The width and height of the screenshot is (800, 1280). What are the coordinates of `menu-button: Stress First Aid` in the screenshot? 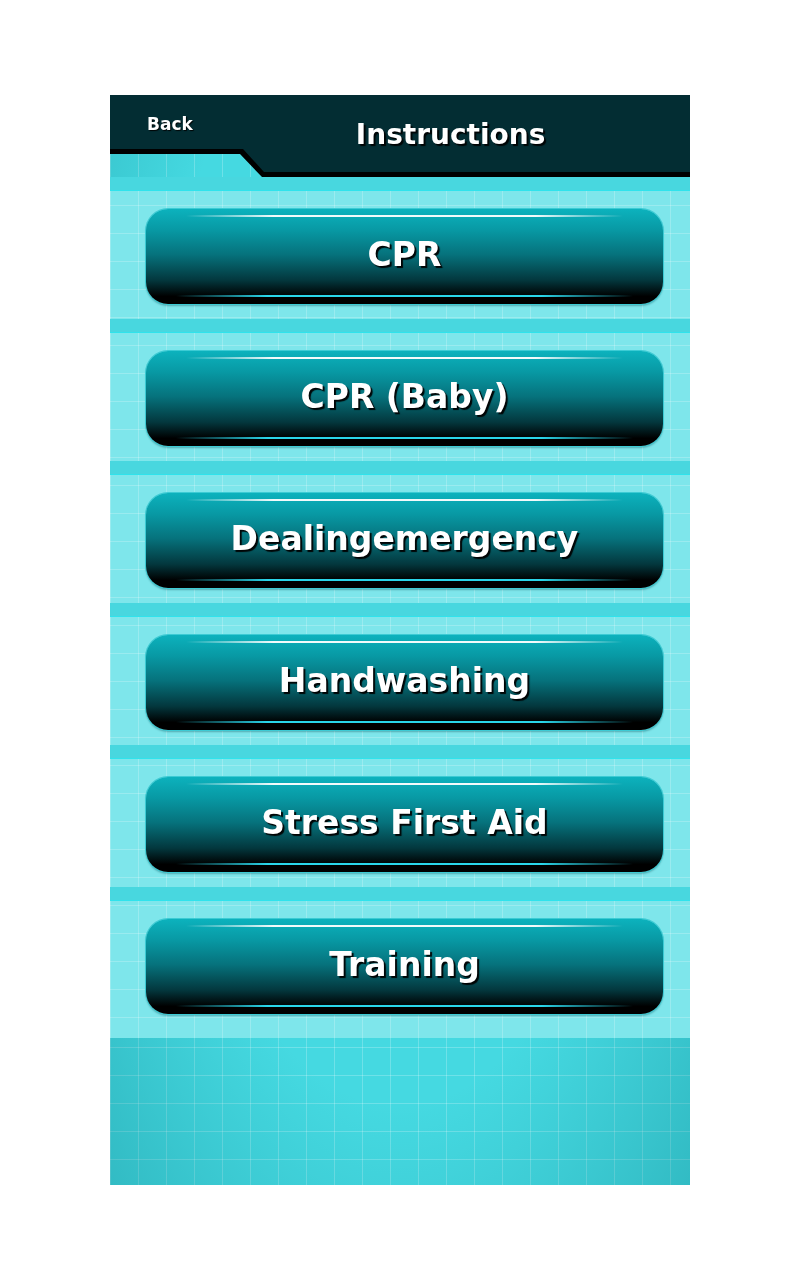 It's located at (404, 824).